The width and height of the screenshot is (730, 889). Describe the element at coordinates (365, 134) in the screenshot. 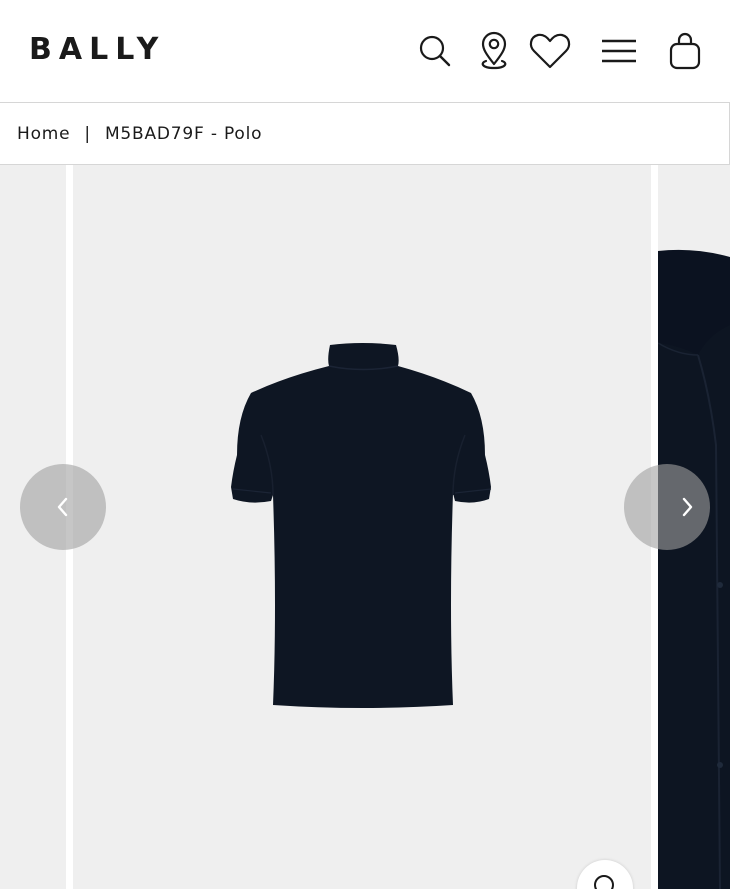

I see `breadcrumb: Home | M5BAD79F - Polo` at that location.